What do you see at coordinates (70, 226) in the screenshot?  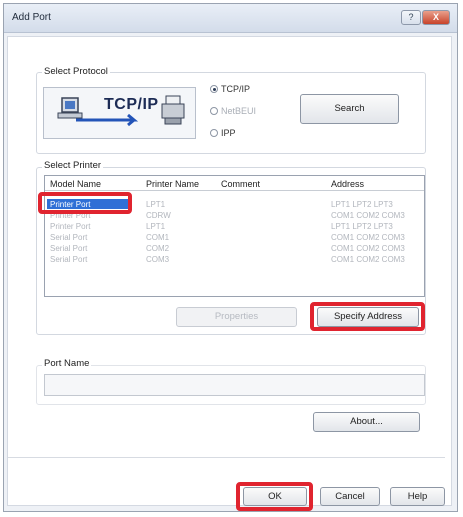 I see `table-cell-model: Printer Port` at bounding box center [70, 226].